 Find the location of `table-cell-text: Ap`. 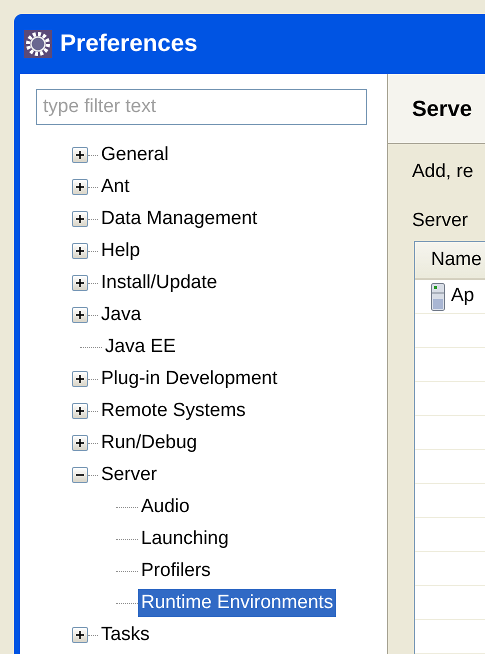

table-cell-text: Ap is located at coordinates (462, 296).